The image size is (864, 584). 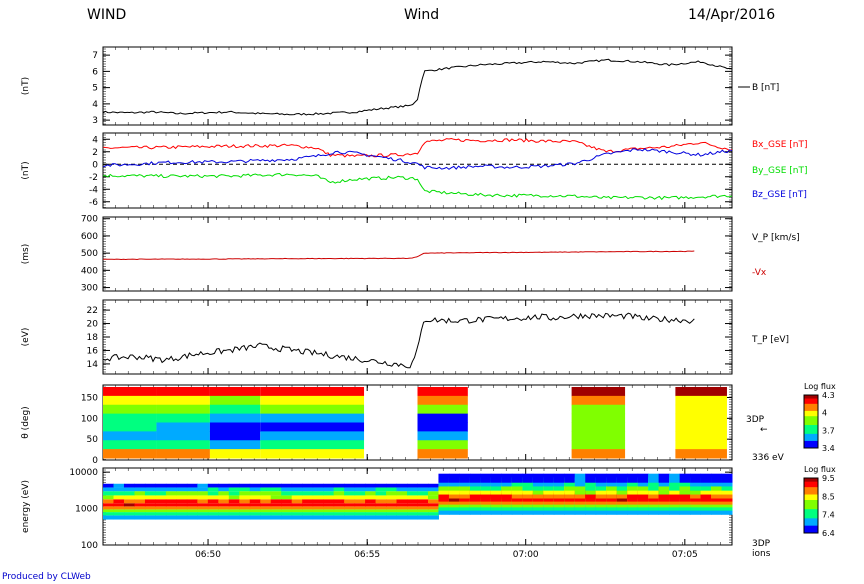 What do you see at coordinates (95, 140) in the screenshot?
I see `y-tick-label: 4` at bounding box center [95, 140].